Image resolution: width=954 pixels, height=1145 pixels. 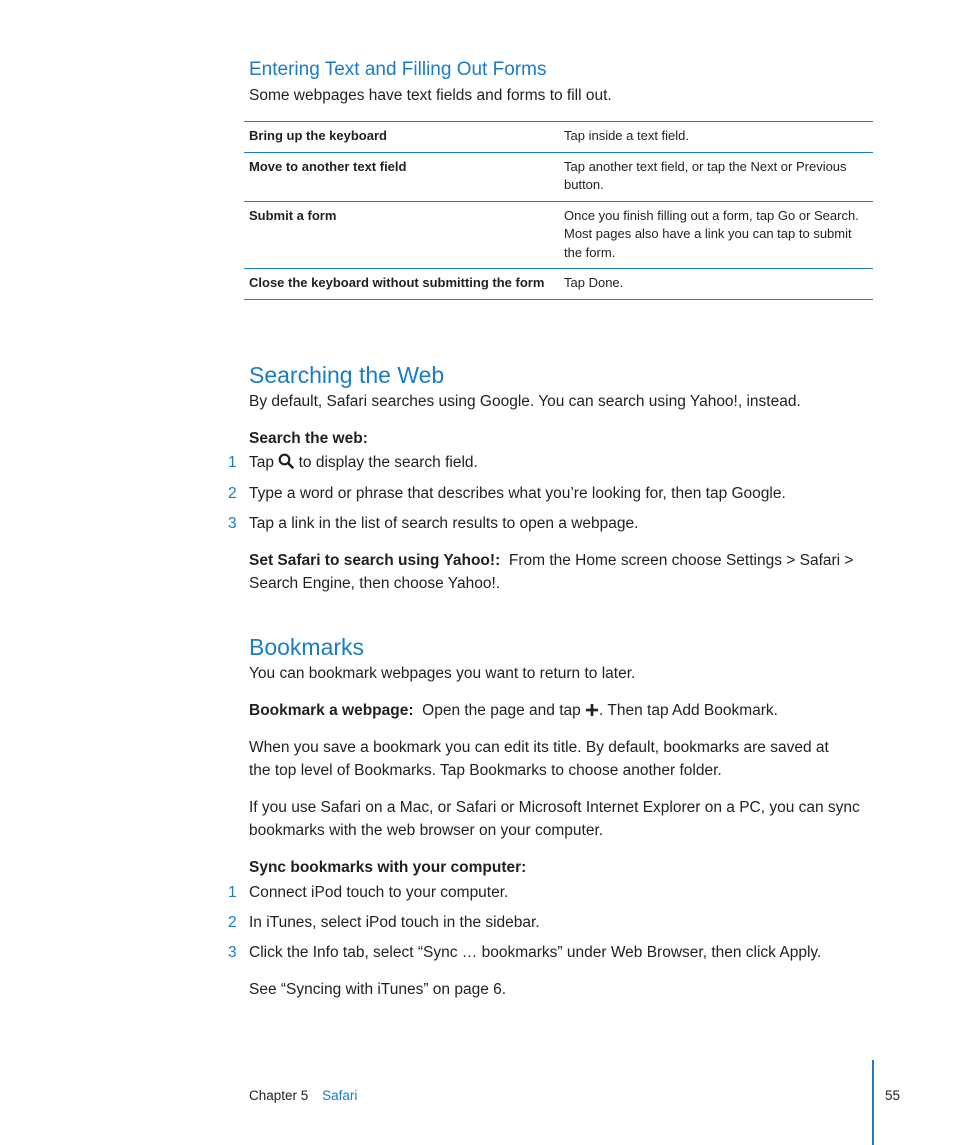 I want to click on steps-label-sync: Sync bookmarks with your computer:, so click(x=388, y=867).